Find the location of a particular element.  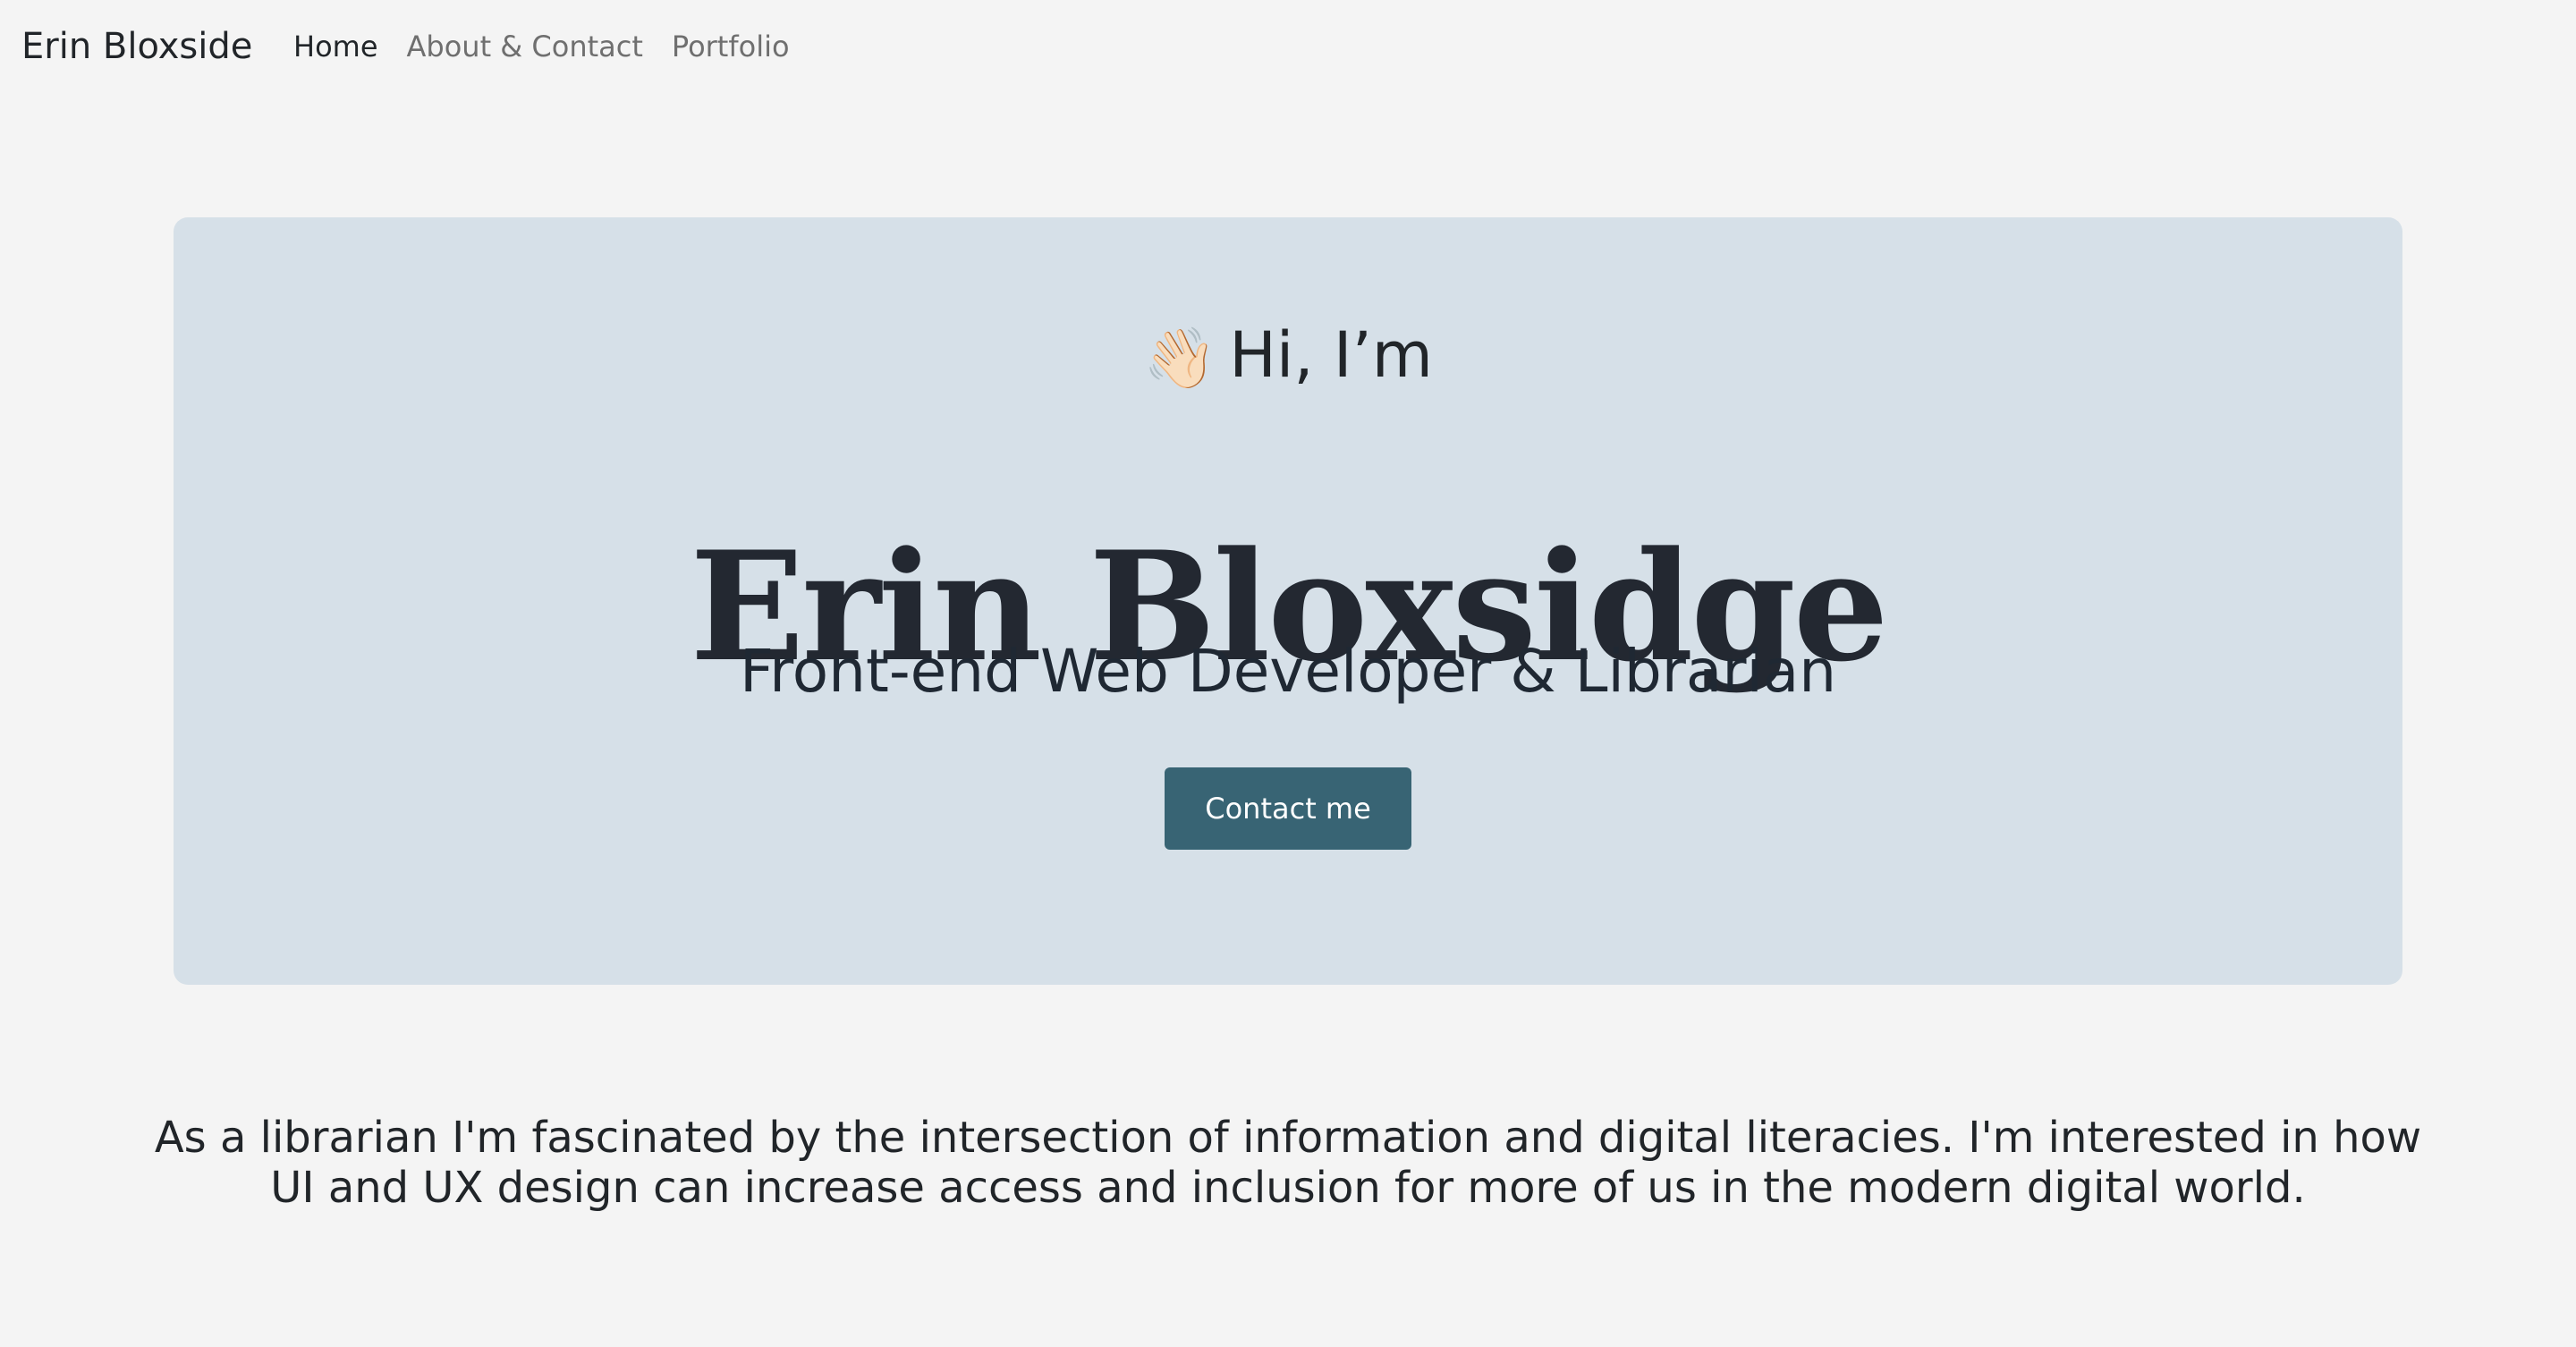

nav-portfolio-link: Portfolio is located at coordinates (731, 46).